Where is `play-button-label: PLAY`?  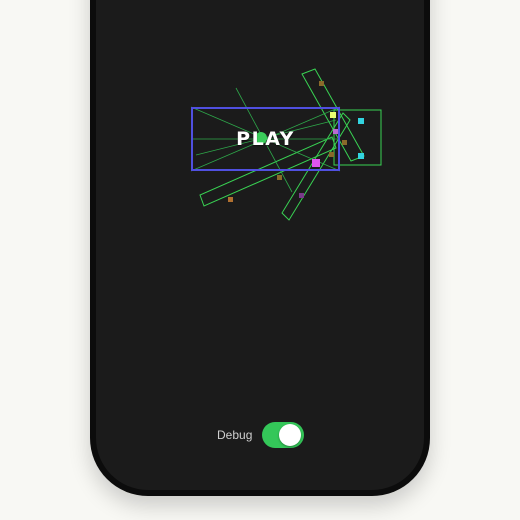
play-button-label: PLAY is located at coordinates (265, 139).